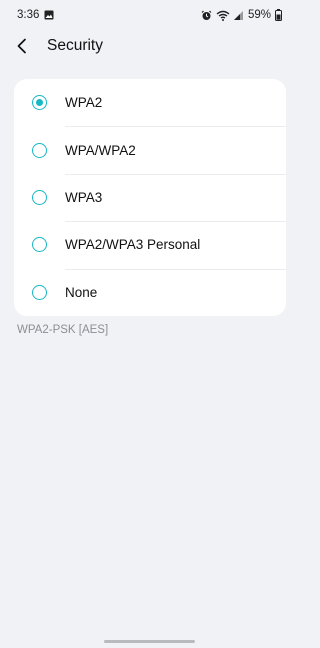 Image resolution: width=320 pixels, height=648 pixels. Describe the element at coordinates (63, 330) in the screenshot. I see `security-type-note: WPA2-PSK [AES]` at that location.